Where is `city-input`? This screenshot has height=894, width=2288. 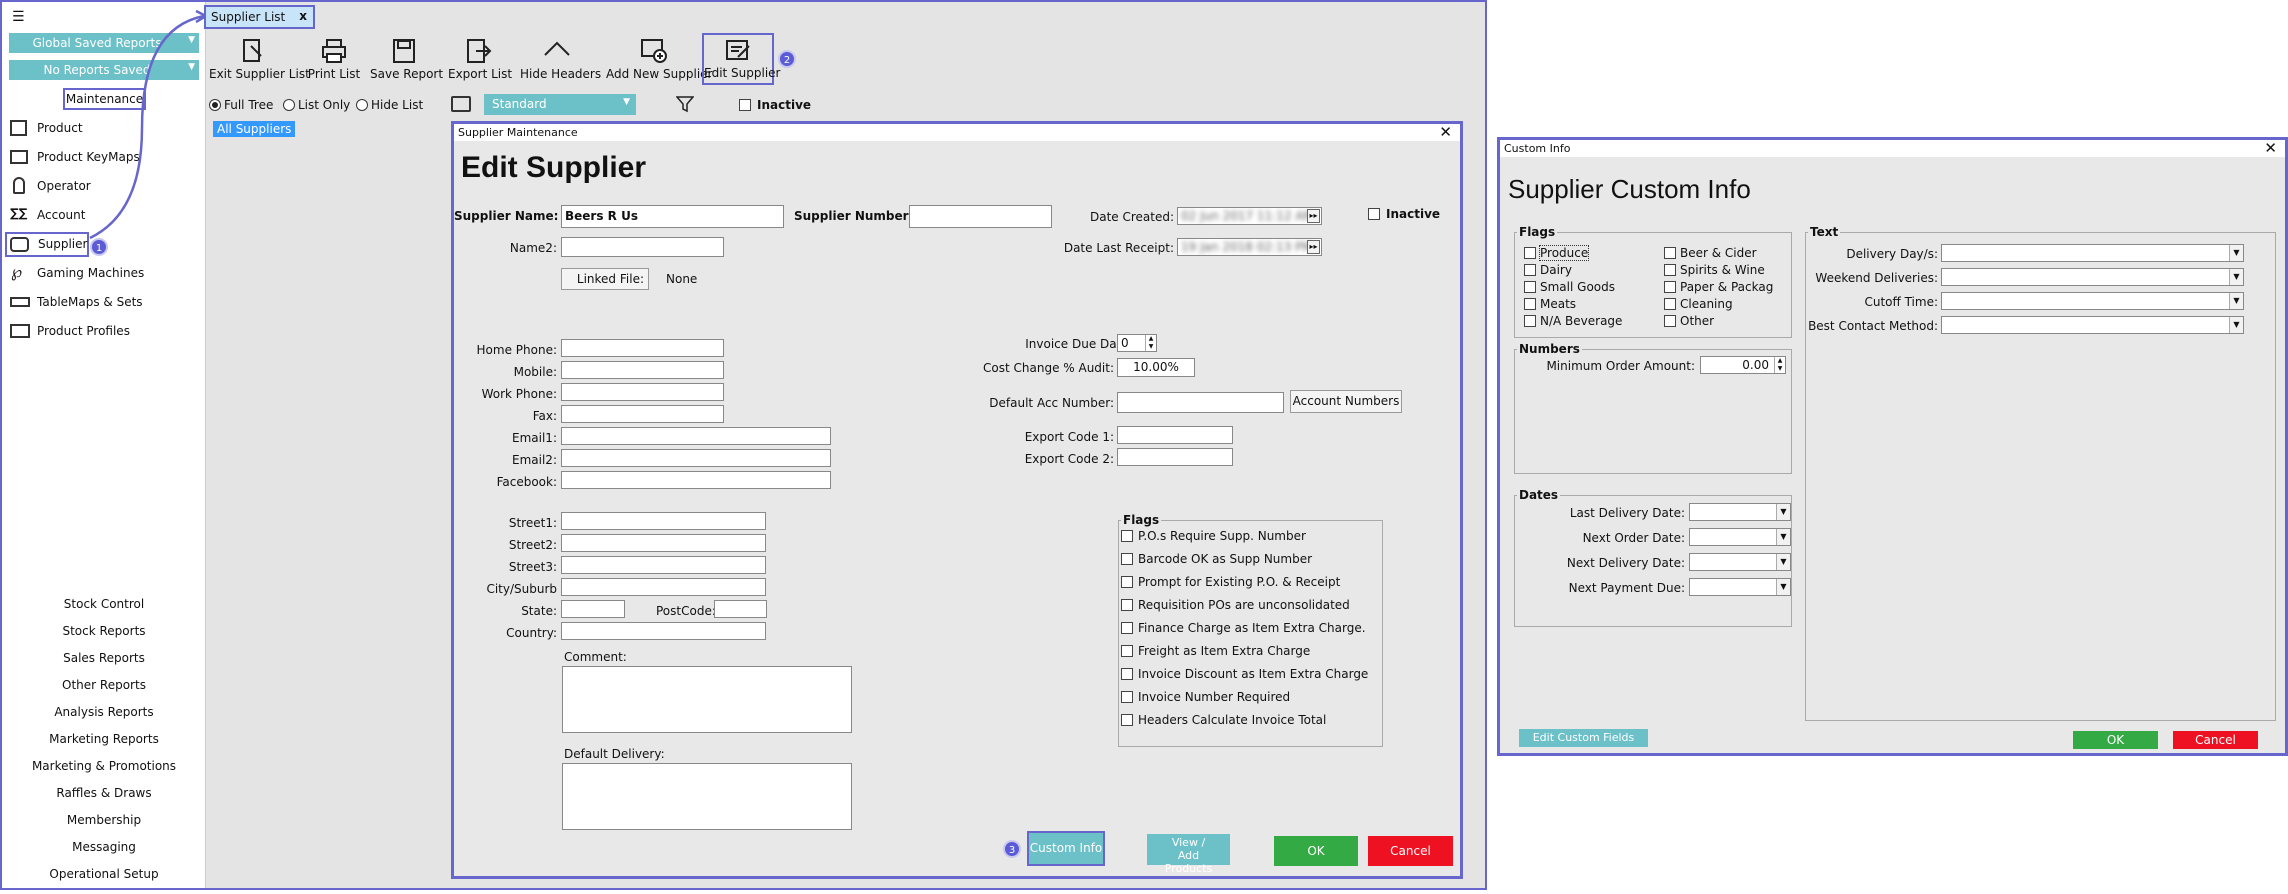 city-input is located at coordinates (663, 587).